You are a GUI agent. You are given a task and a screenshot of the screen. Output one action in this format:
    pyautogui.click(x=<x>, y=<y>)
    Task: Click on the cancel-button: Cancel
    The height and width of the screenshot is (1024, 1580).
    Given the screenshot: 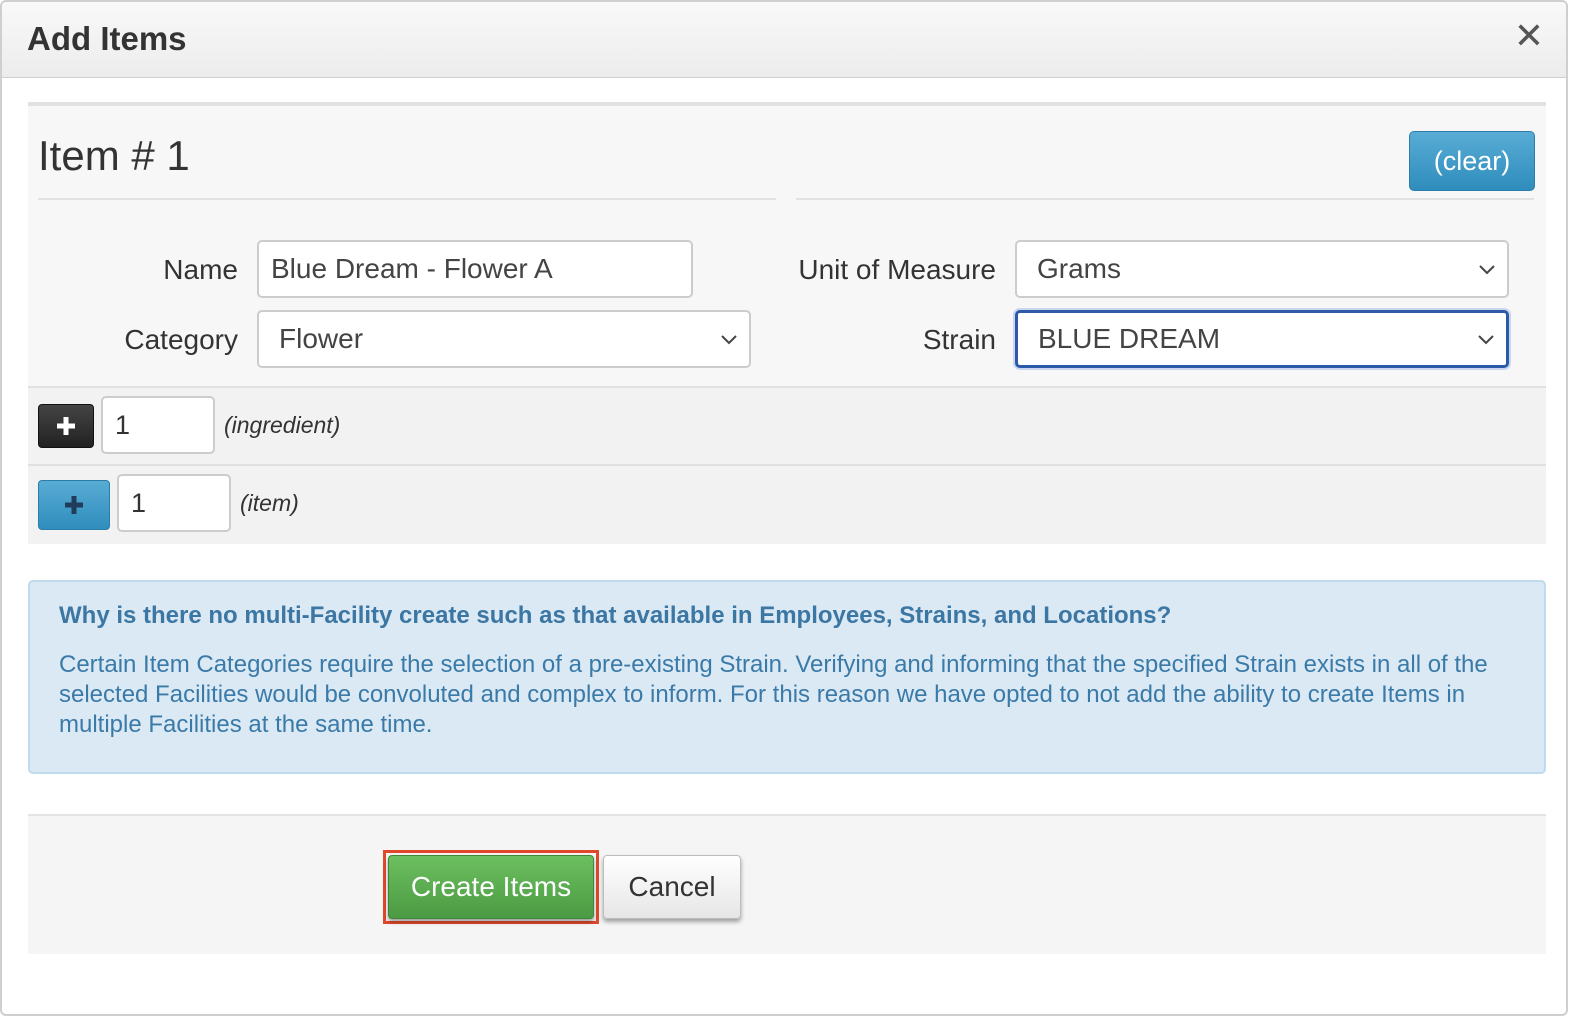 What is the action you would take?
    pyautogui.click(x=672, y=887)
    